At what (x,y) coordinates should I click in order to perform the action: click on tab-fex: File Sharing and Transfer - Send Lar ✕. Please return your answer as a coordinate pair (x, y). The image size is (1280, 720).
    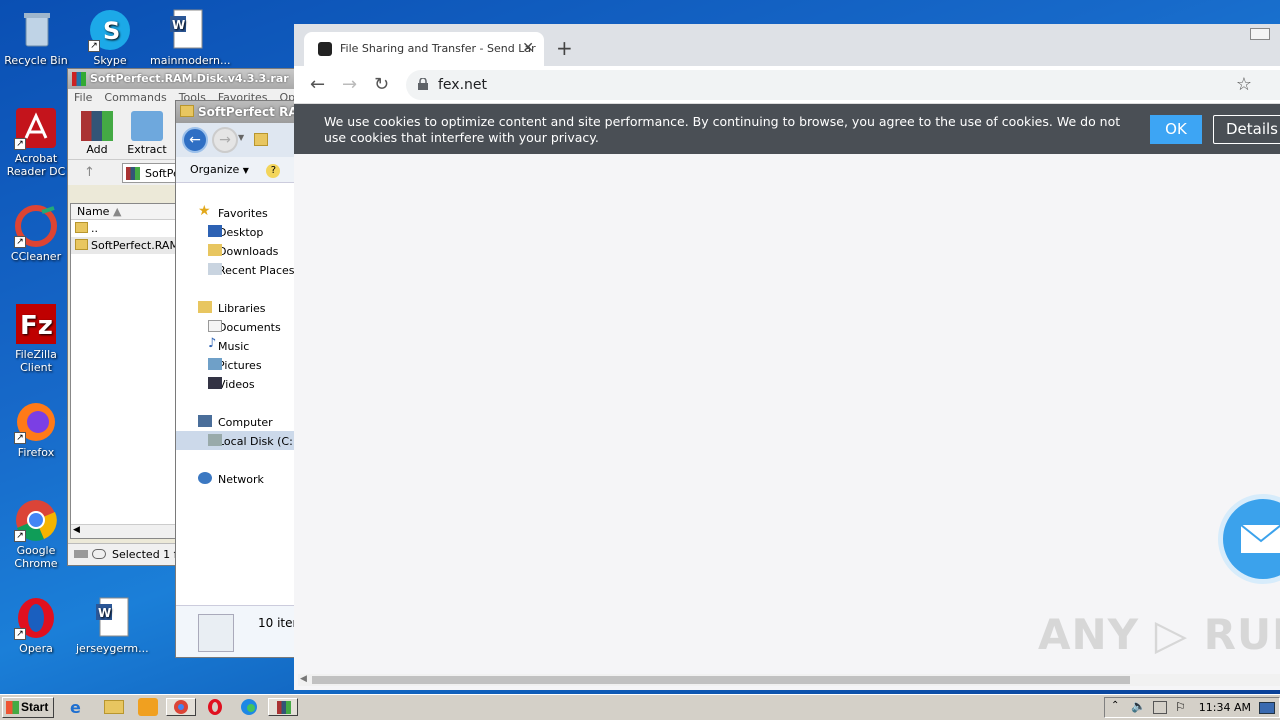
    Looking at the image, I should click on (424, 49).